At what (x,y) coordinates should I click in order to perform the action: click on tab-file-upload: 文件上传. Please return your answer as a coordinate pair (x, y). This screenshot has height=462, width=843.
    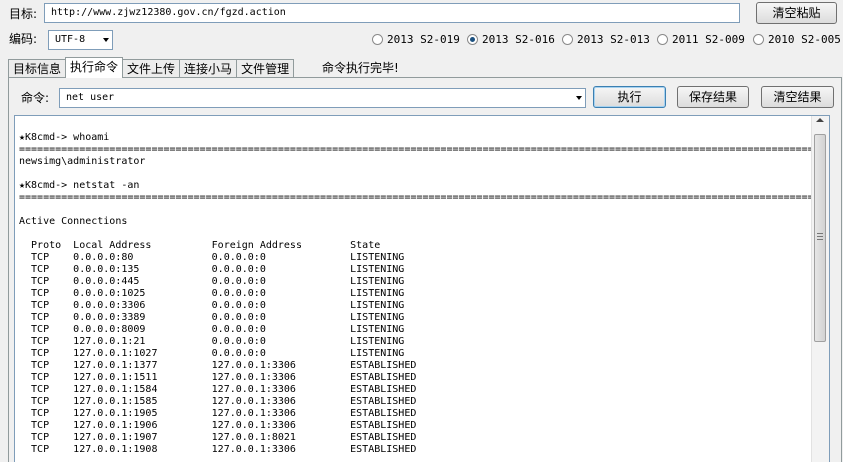
    Looking at the image, I should click on (151, 68).